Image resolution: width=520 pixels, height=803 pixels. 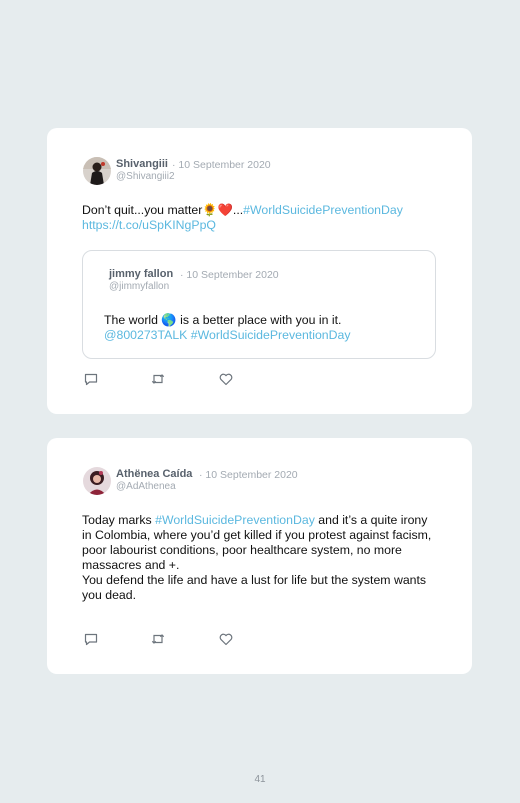 What do you see at coordinates (154, 474) in the screenshot?
I see `author-name: Athënea Caída` at bounding box center [154, 474].